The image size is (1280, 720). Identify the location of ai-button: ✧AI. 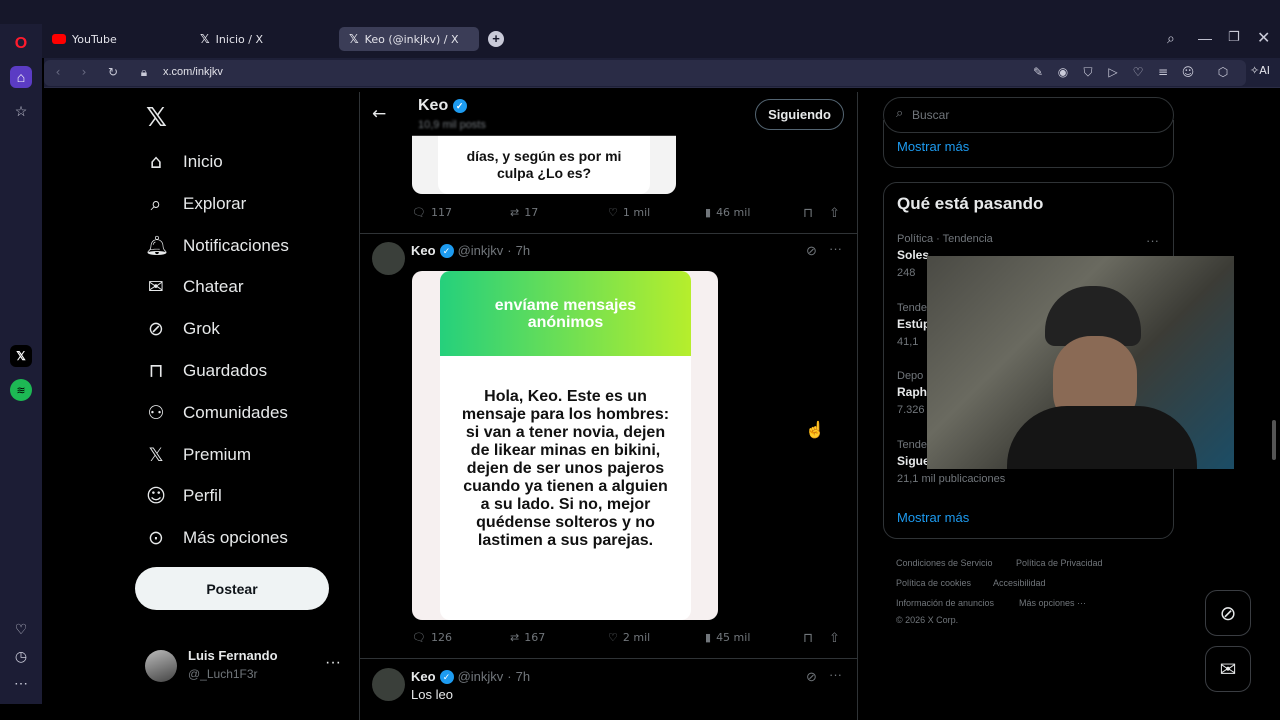
(1260, 70).